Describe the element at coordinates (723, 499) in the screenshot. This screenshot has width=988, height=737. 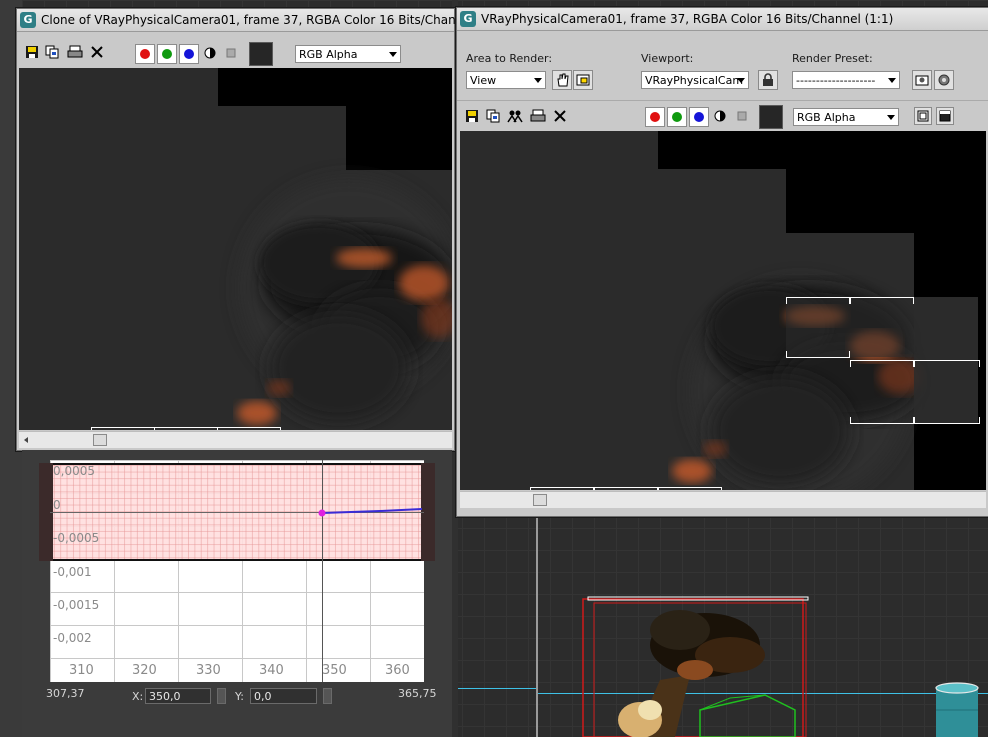
I see `render-horizontal-scrollbar` at that location.